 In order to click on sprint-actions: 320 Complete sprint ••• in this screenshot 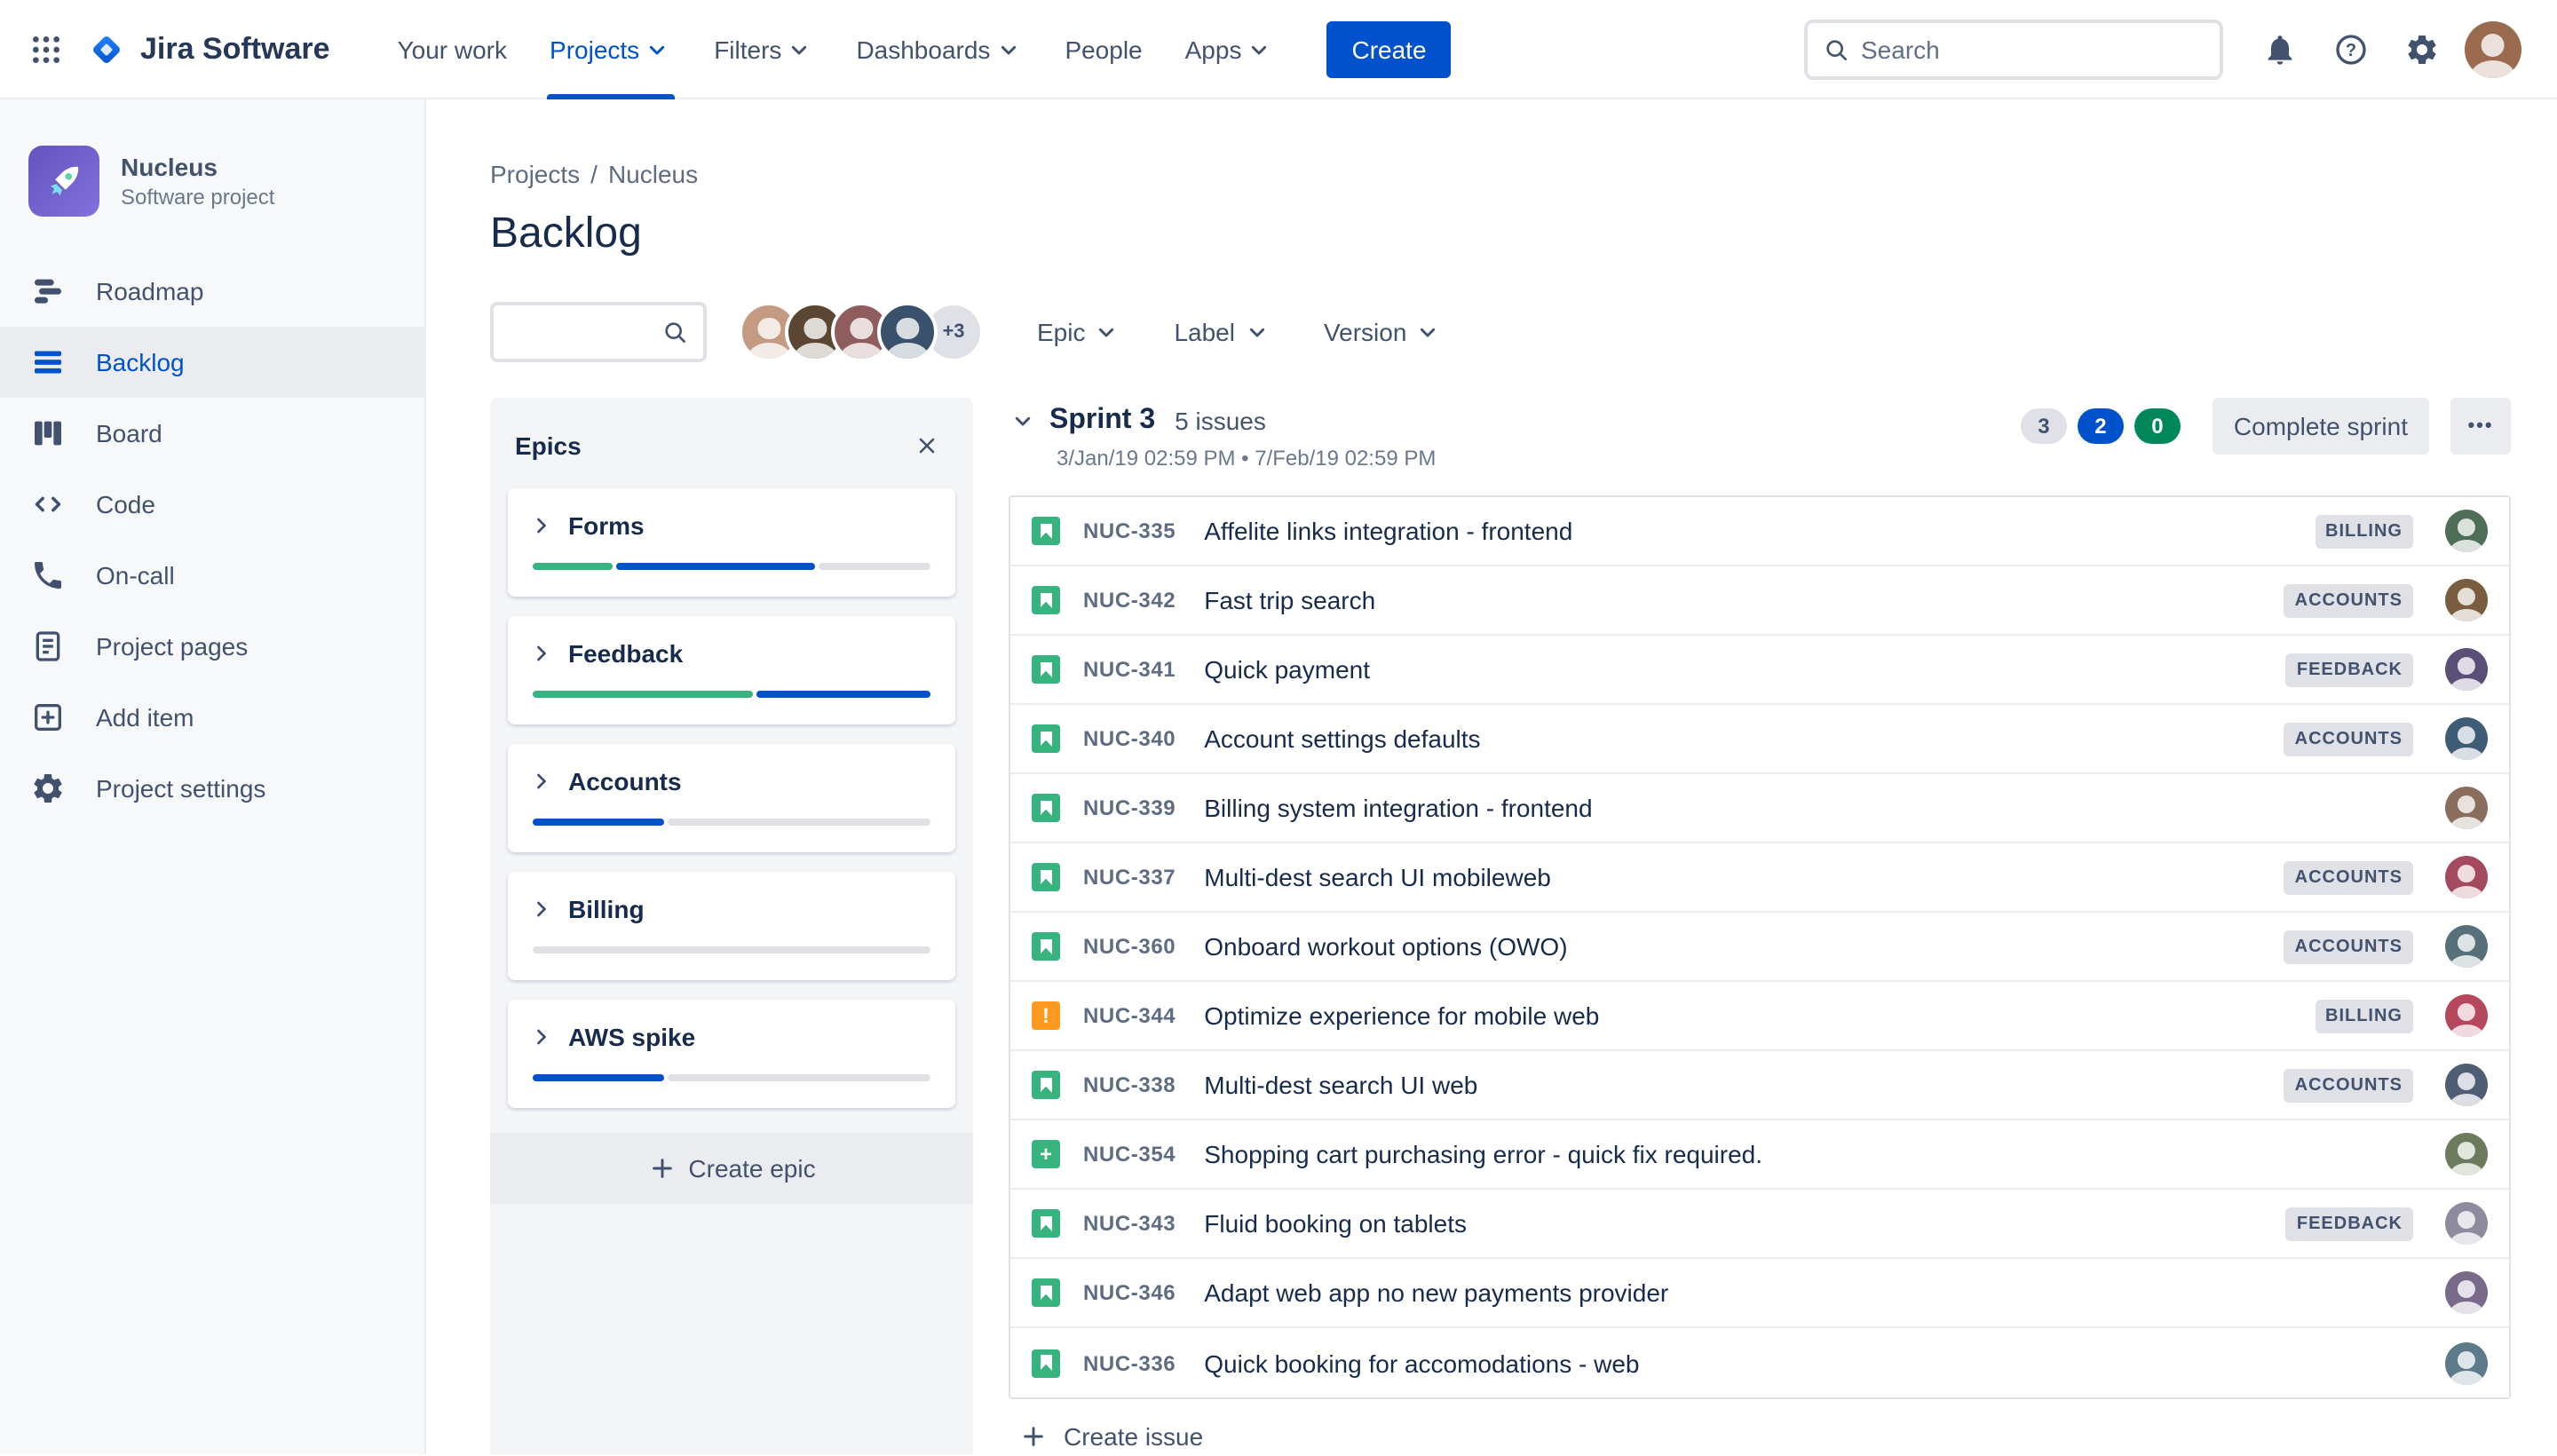, I will do `click(2265, 426)`.